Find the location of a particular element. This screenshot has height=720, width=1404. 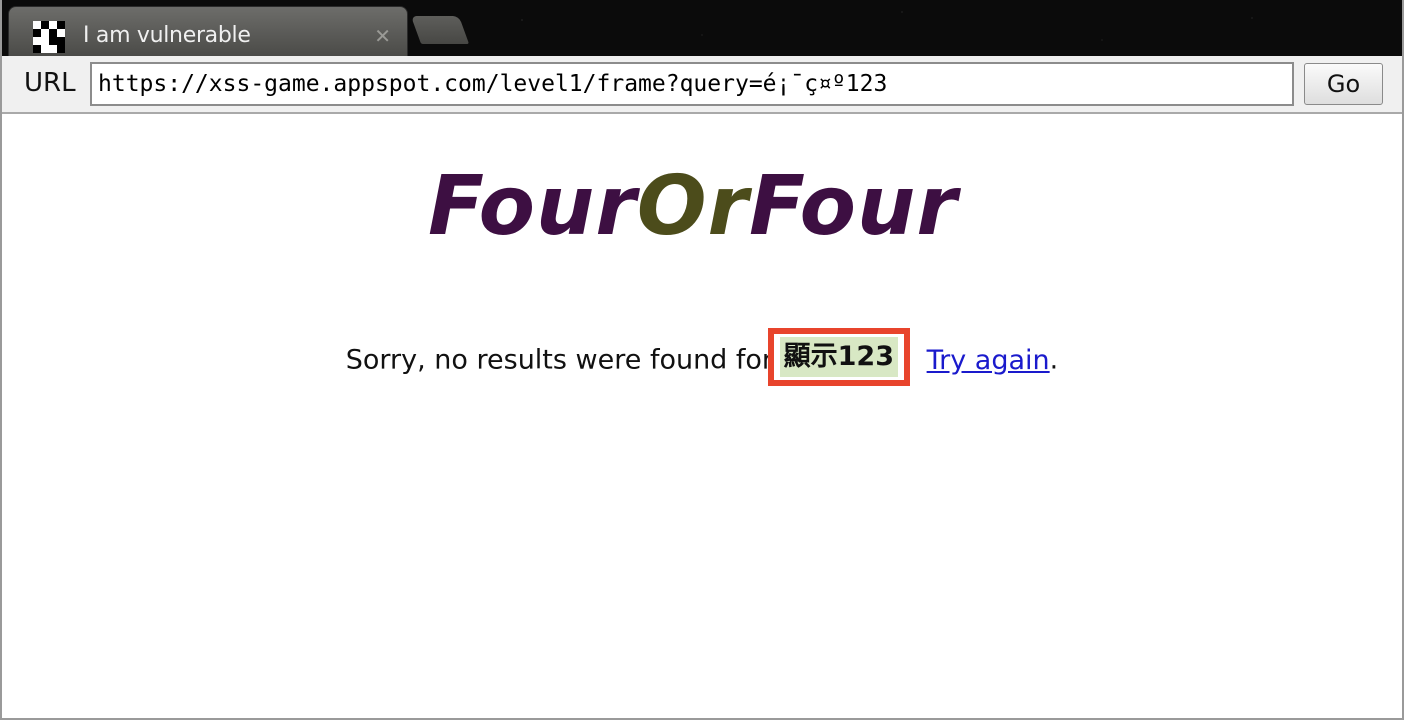

message-prefix: Sorry, no results were found for is located at coordinates (559, 360).